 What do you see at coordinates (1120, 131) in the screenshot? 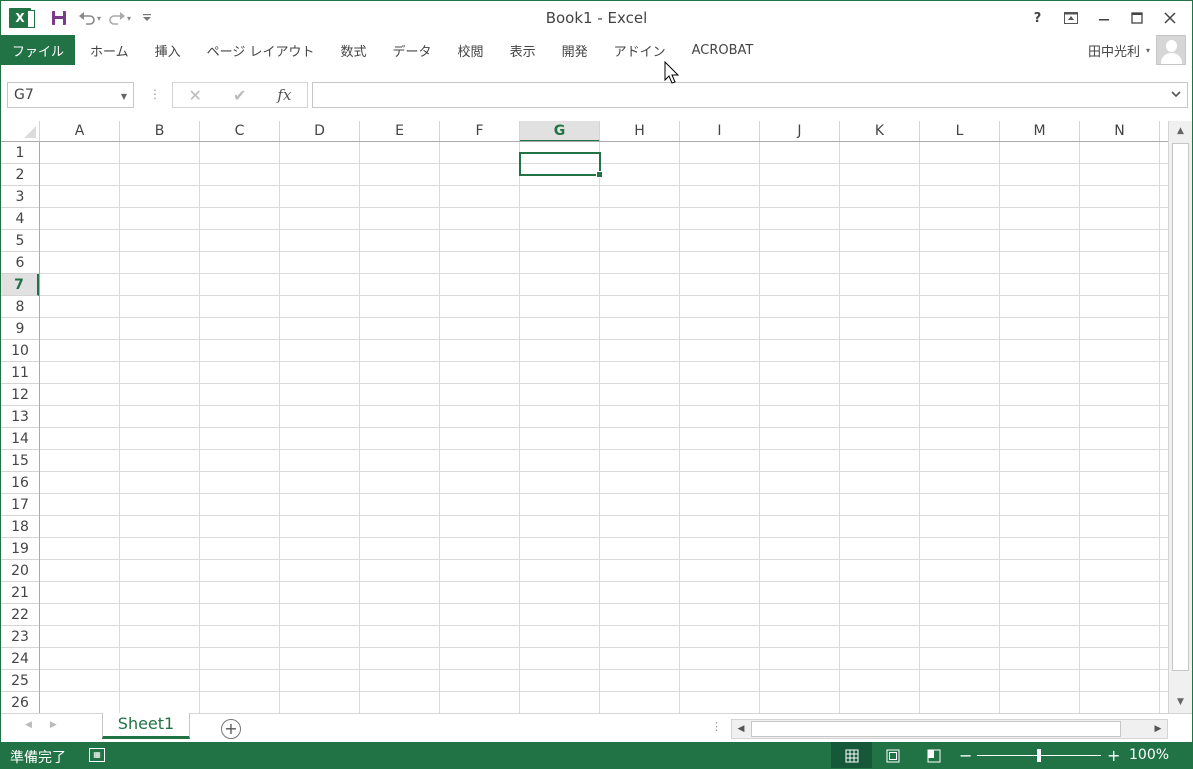
I see `column-header-n: N` at bounding box center [1120, 131].